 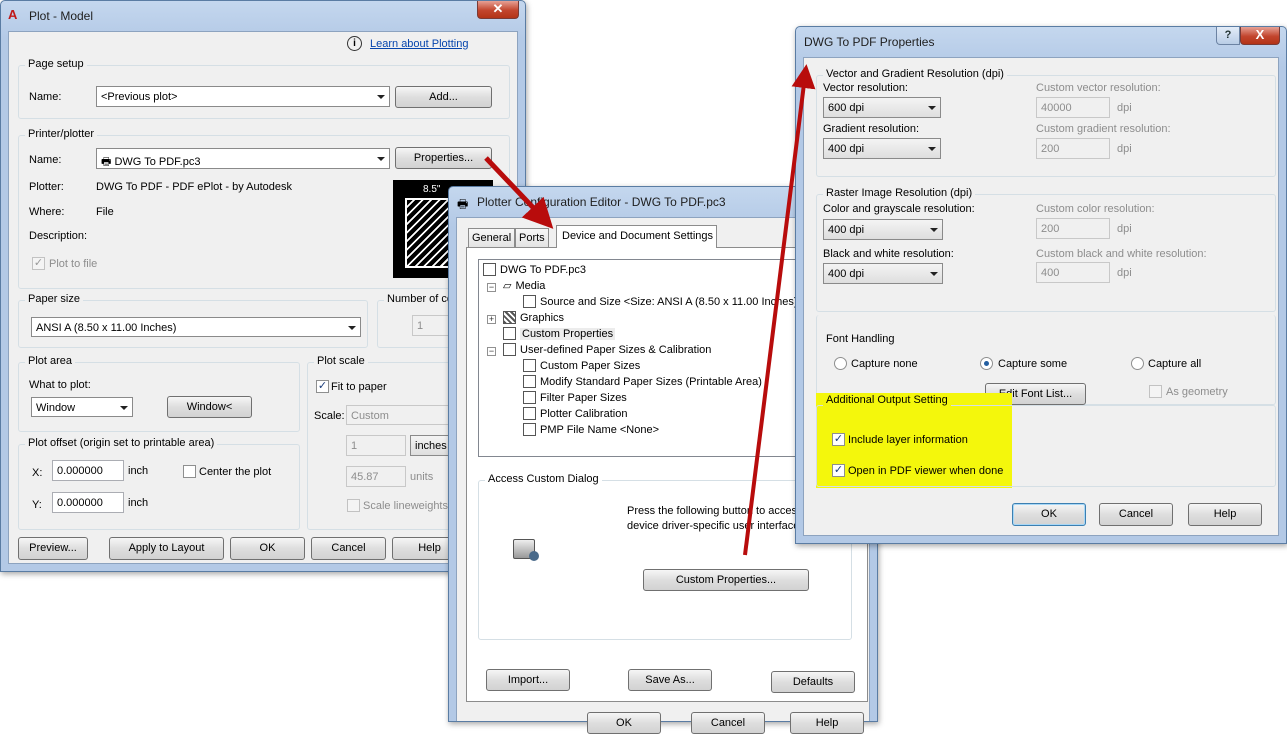 What do you see at coordinates (88, 470) in the screenshot?
I see `x-offset-input: 0.000000` at bounding box center [88, 470].